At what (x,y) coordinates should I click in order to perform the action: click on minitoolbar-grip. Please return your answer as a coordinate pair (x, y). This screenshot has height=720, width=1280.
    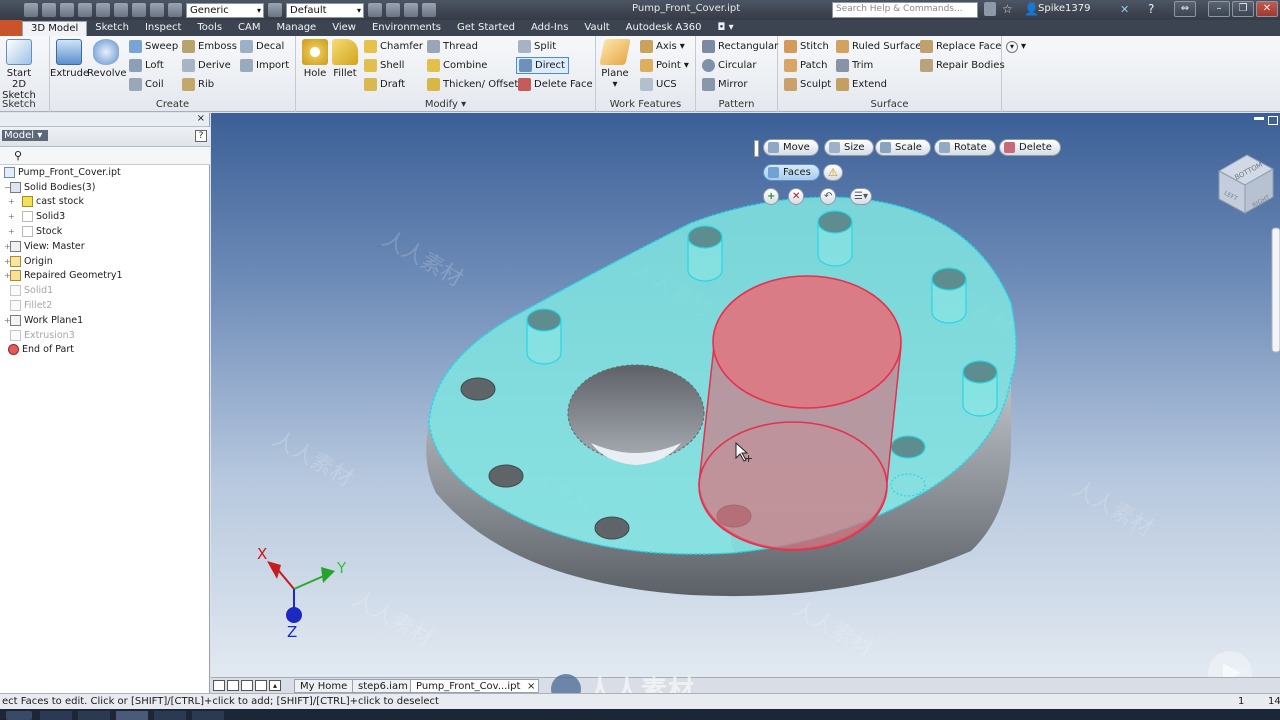
    Looking at the image, I should click on (756, 148).